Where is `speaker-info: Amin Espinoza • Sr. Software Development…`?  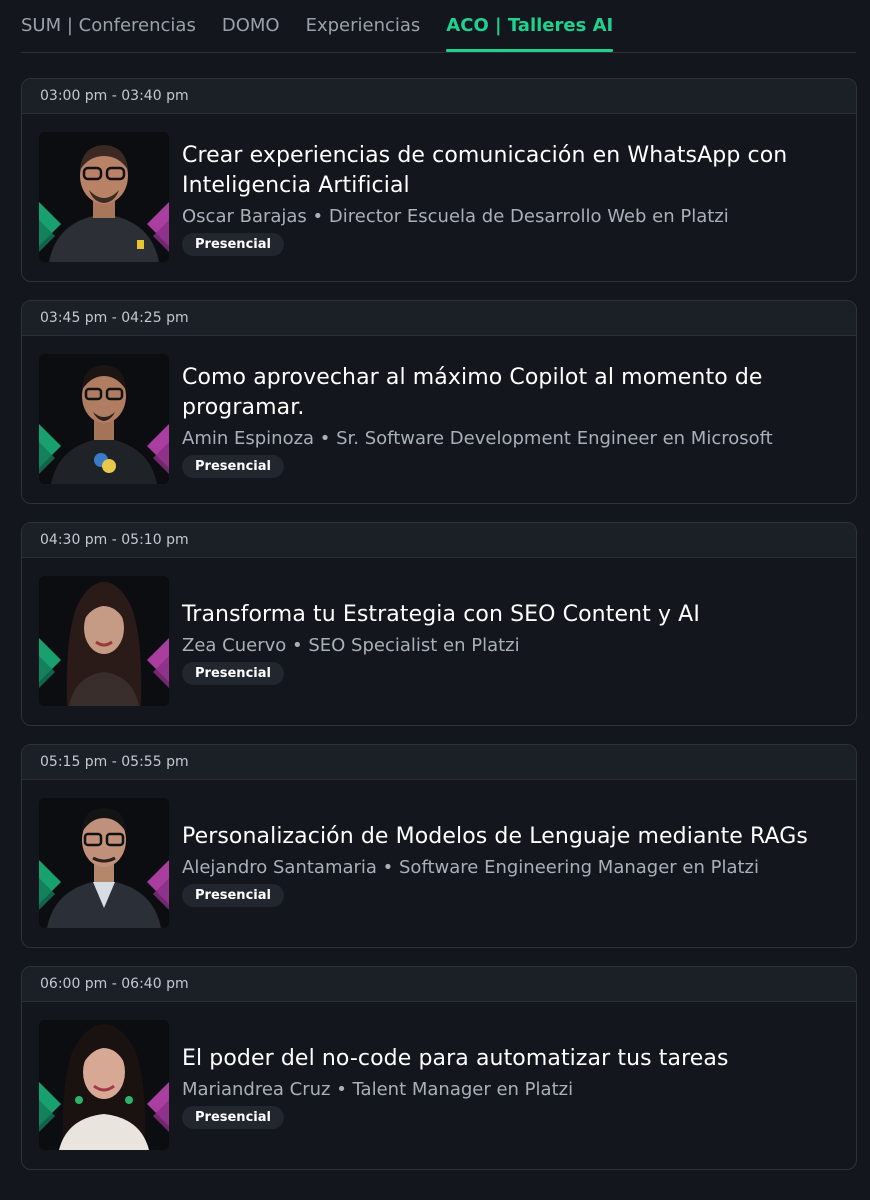
speaker-info: Amin Espinoza • Sr. Software Development… is located at coordinates (477, 438).